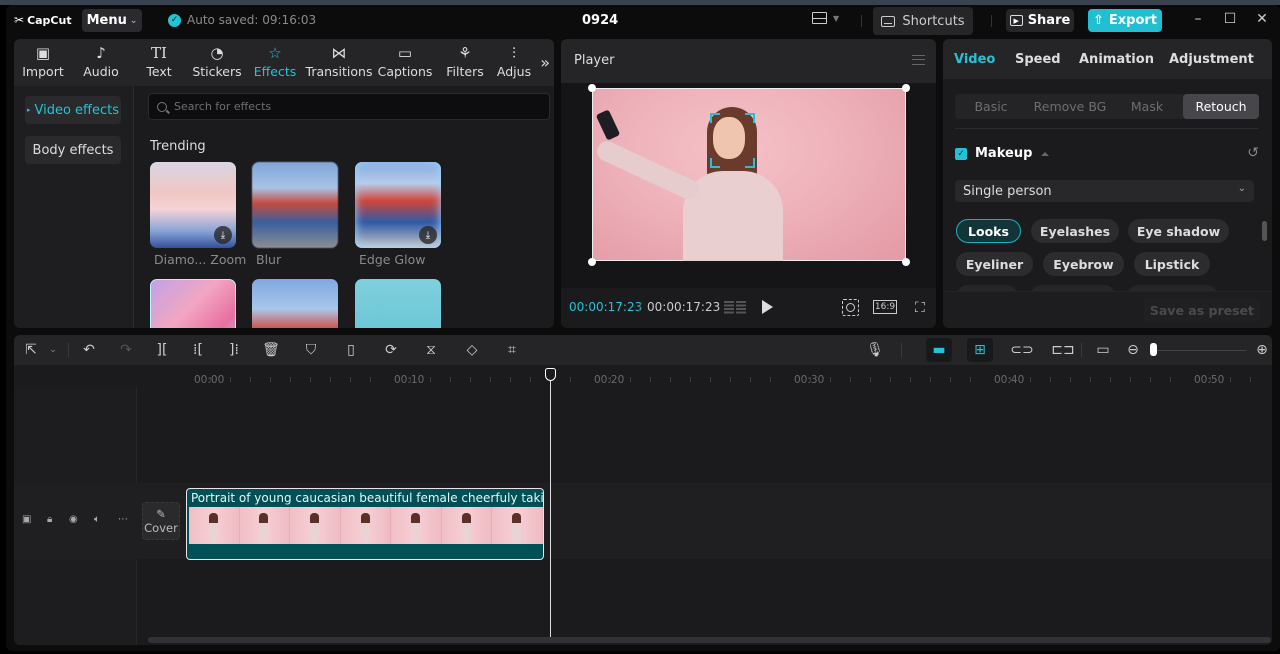 The height and width of the screenshot is (654, 1280). I want to click on eye-icon: ◉, so click(73, 519).